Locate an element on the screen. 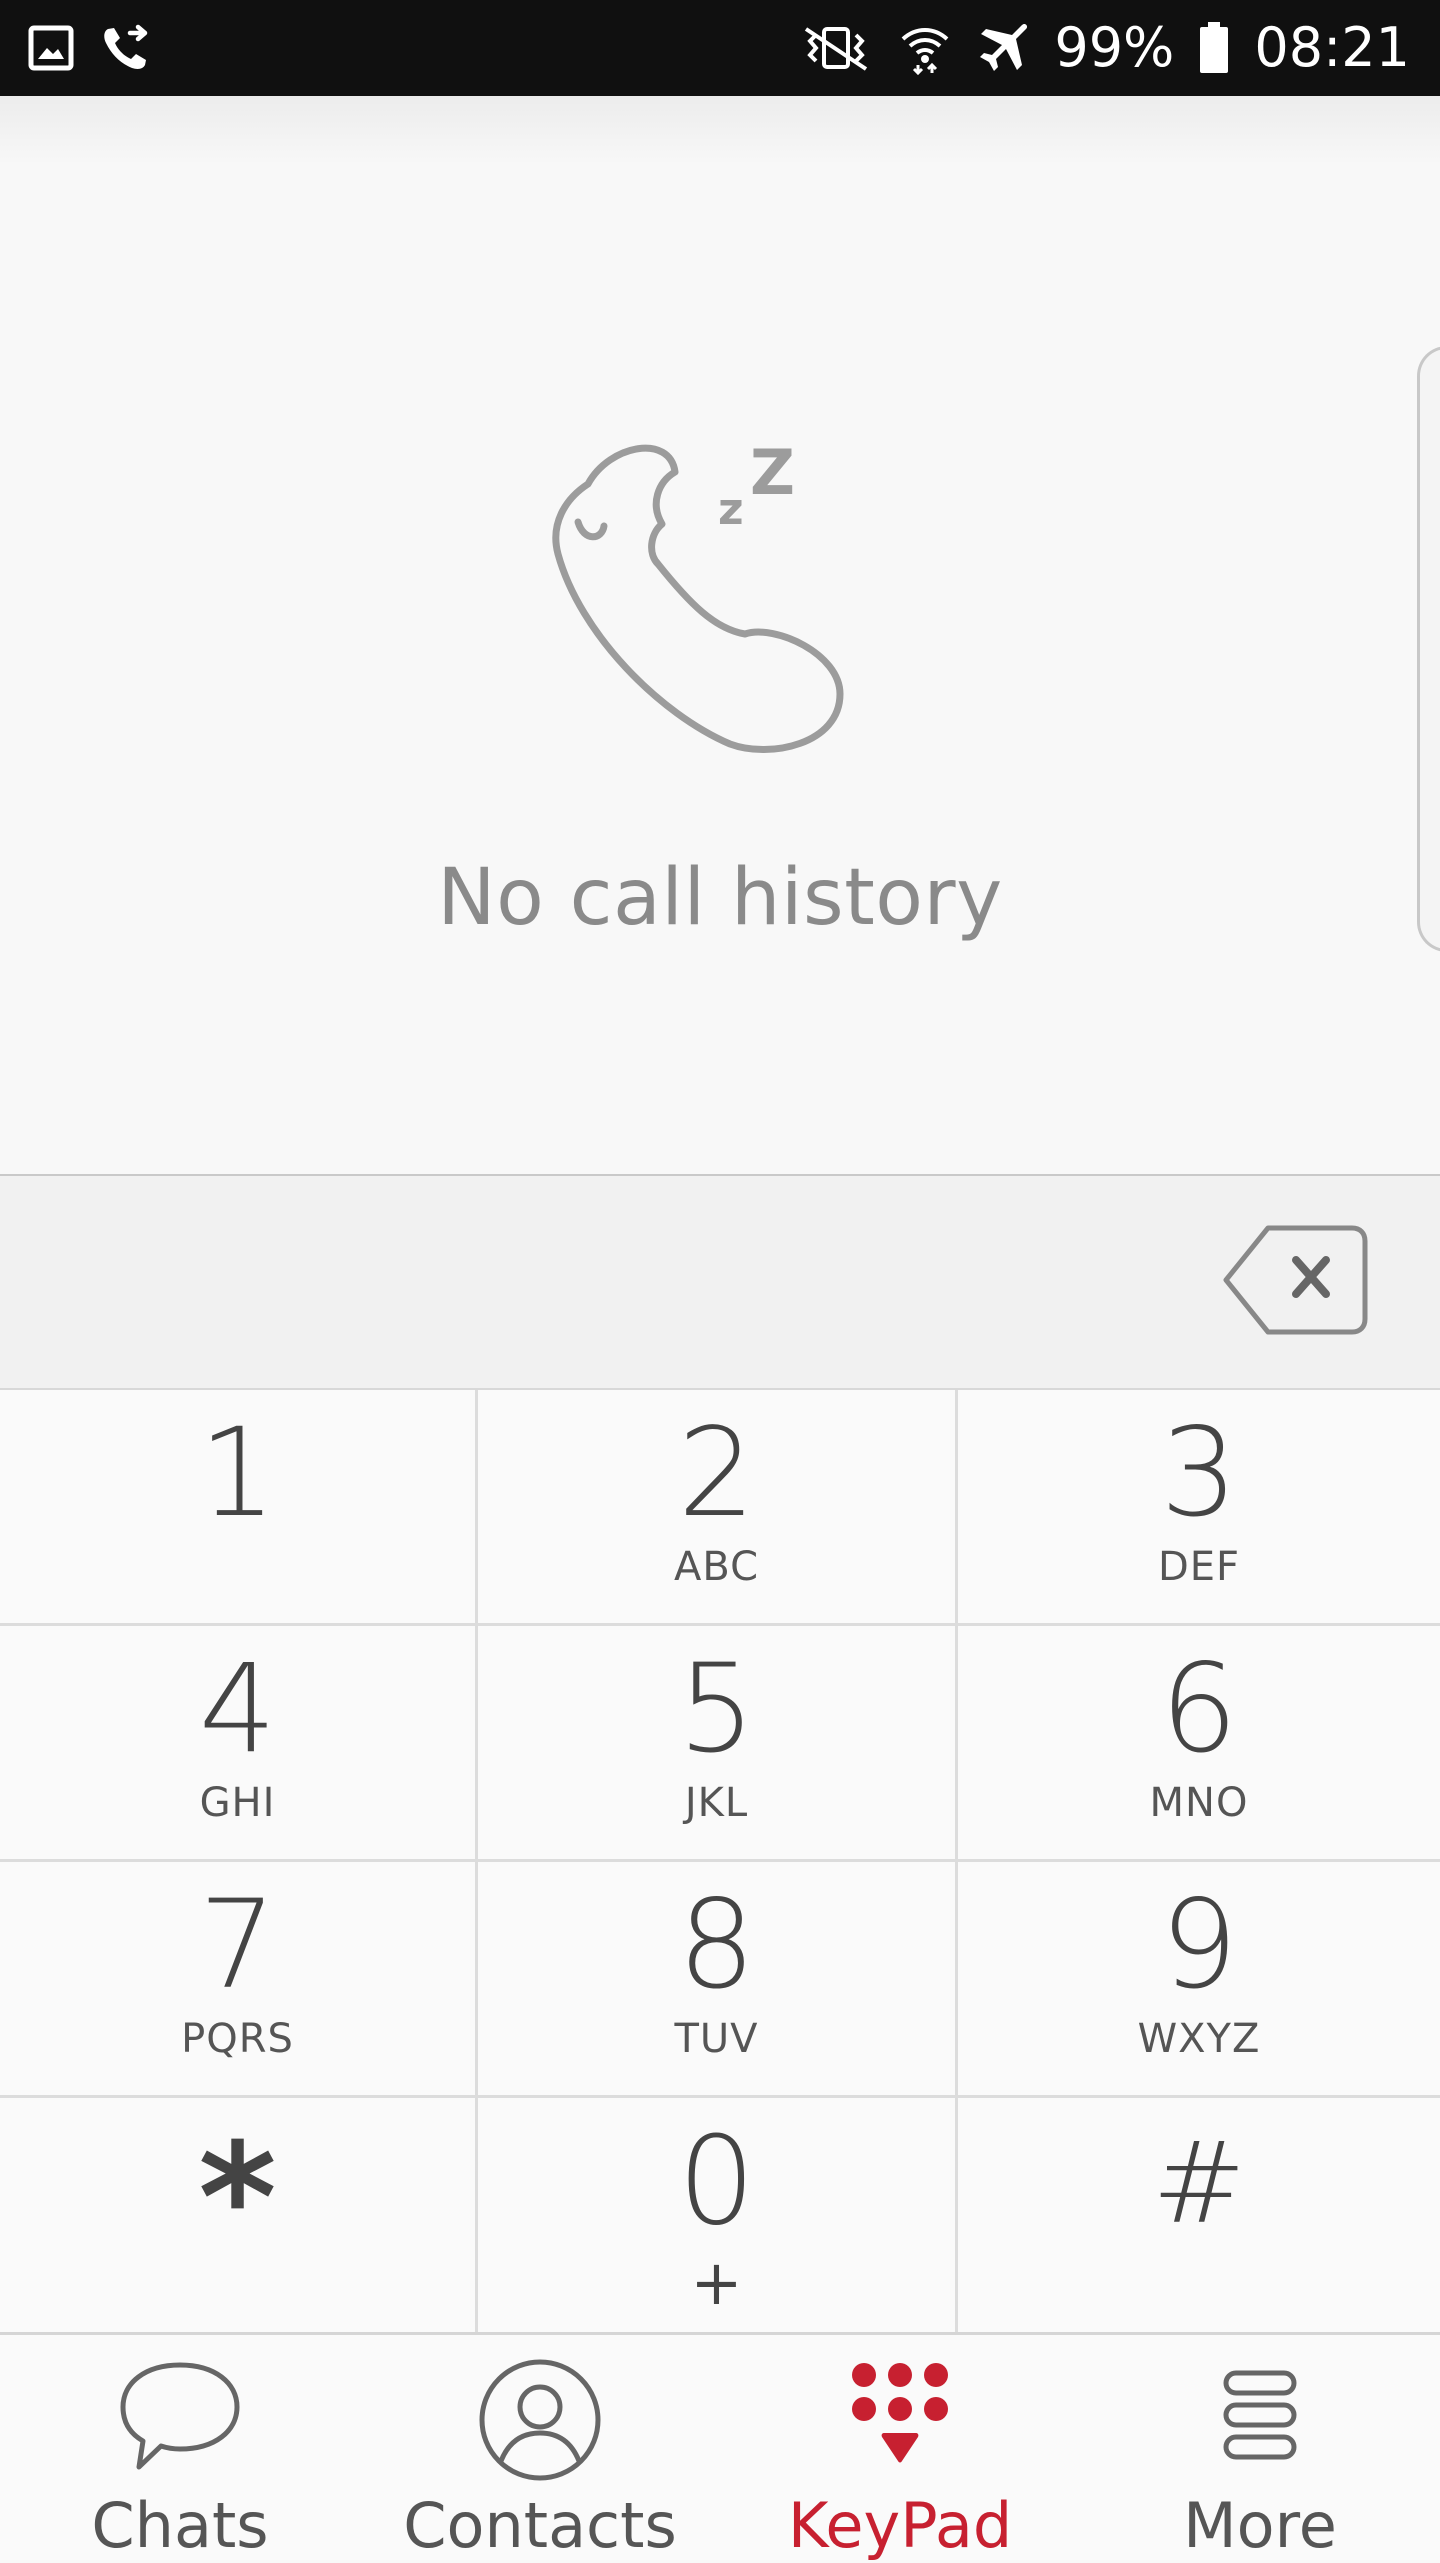  status-shadow is located at coordinates (720, 131).